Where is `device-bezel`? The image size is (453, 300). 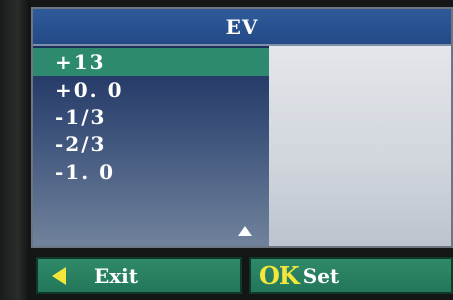 device-bezel is located at coordinates (15, 150).